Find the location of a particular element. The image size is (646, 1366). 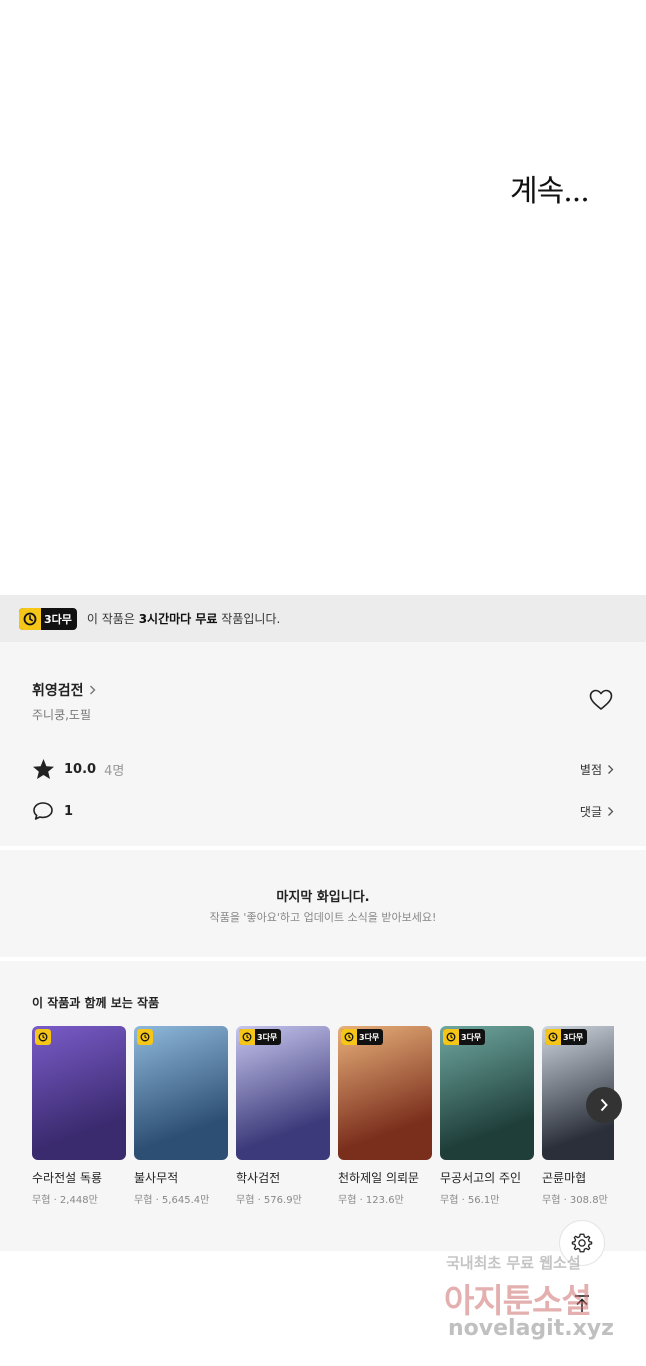

site-watermark: 국내최초 무료 웹소설 아지툰소설 novelagit.xyz is located at coordinates (540, 1300).